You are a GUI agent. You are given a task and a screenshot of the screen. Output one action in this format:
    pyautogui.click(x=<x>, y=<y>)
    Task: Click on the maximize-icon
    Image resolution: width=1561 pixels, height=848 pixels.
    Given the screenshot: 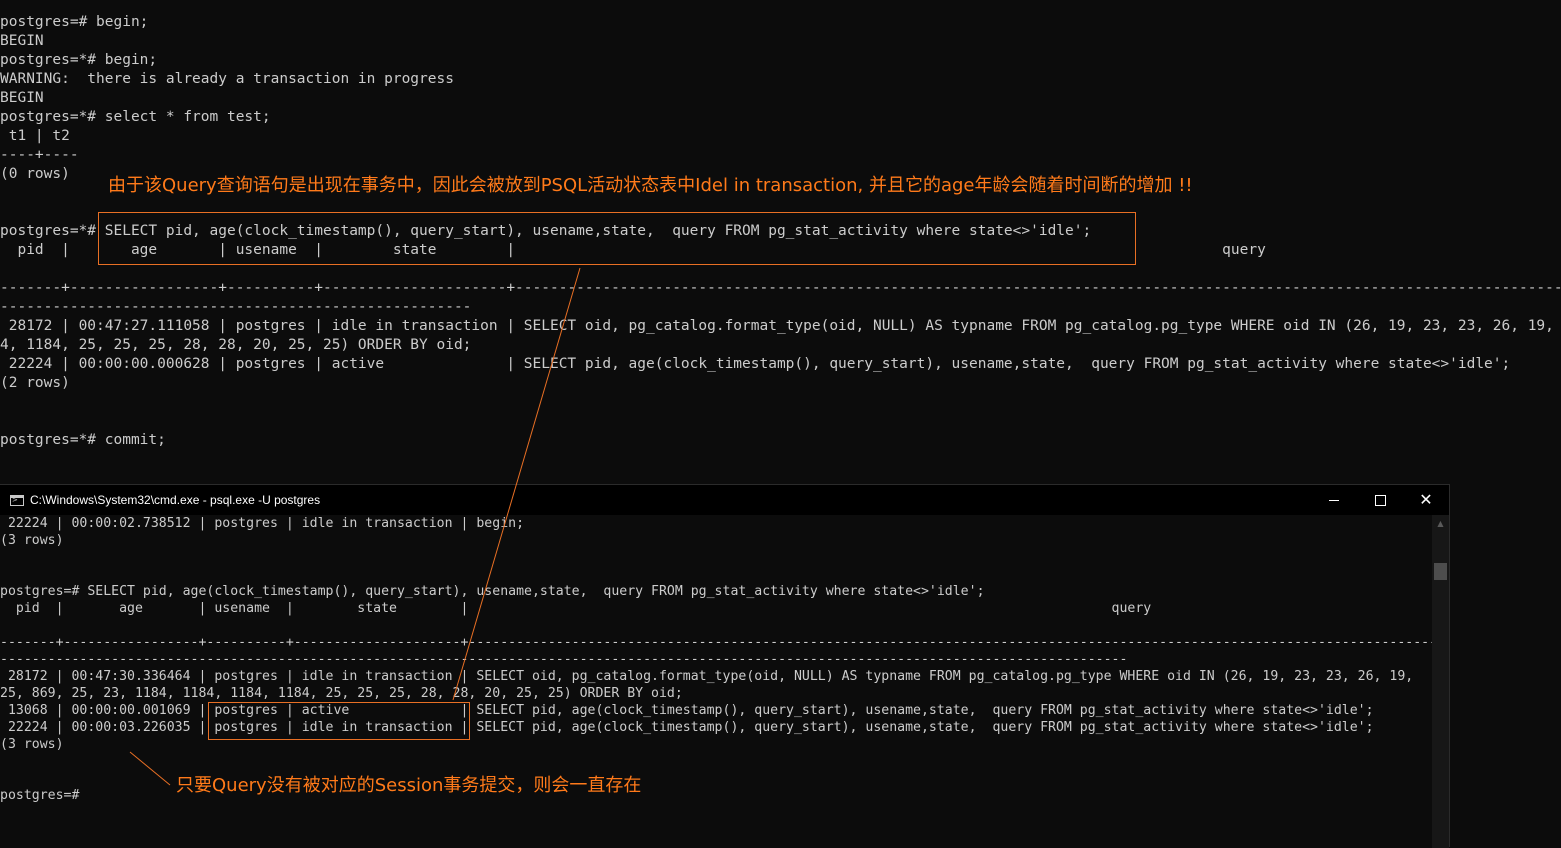 What is the action you would take?
    pyautogui.click(x=1380, y=500)
    